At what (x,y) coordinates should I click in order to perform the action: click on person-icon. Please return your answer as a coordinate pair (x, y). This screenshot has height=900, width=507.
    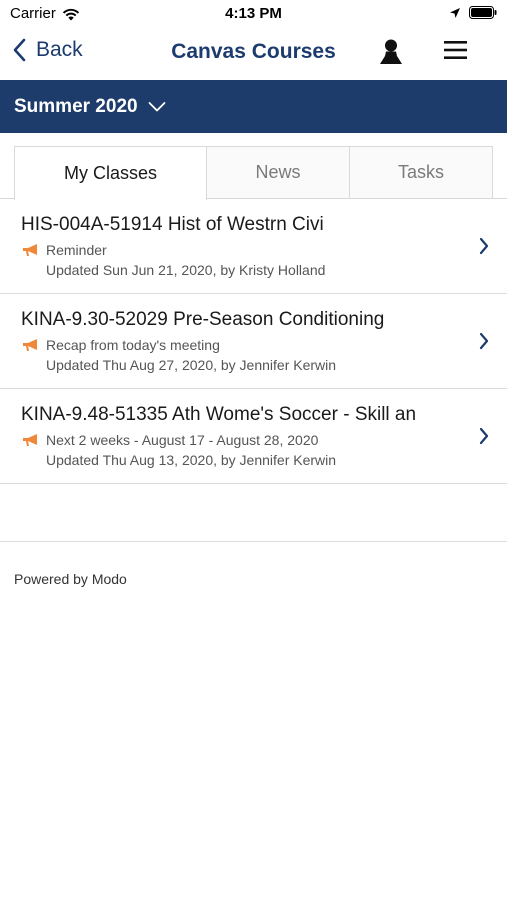
    Looking at the image, I should click on (391, 51).